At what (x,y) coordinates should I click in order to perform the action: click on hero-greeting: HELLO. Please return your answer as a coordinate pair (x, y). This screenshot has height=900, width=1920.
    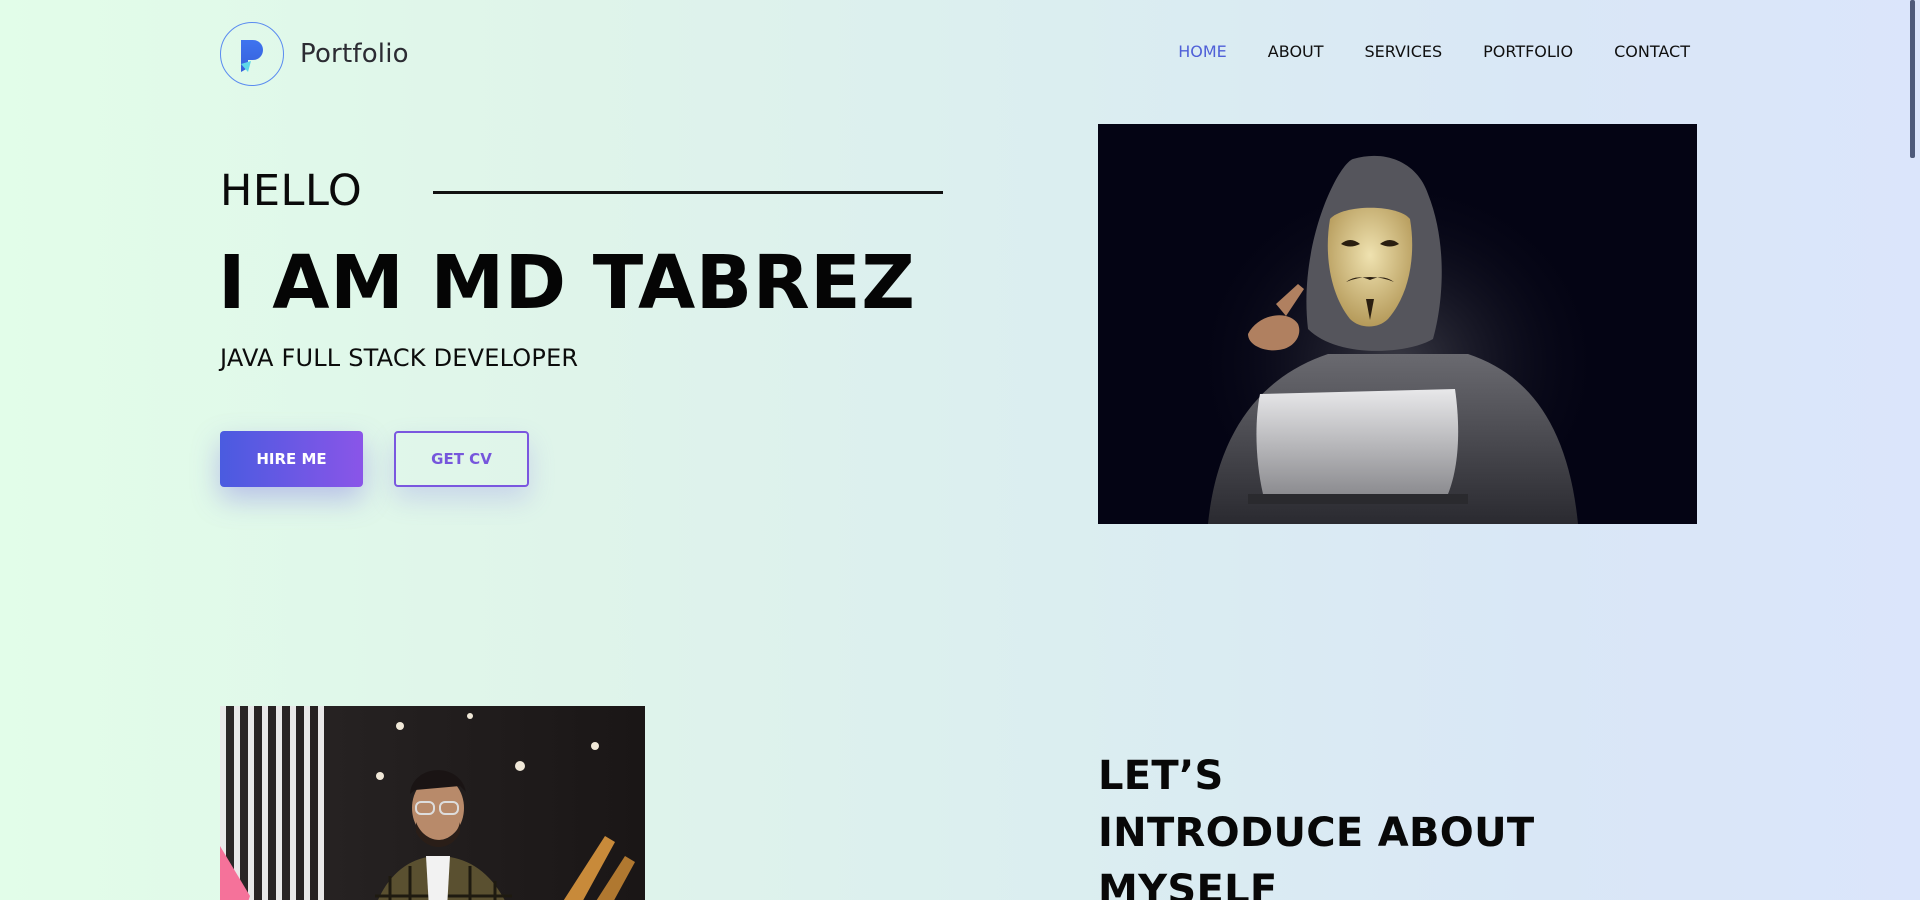
    Looking at the image, I should click on (291, 191).